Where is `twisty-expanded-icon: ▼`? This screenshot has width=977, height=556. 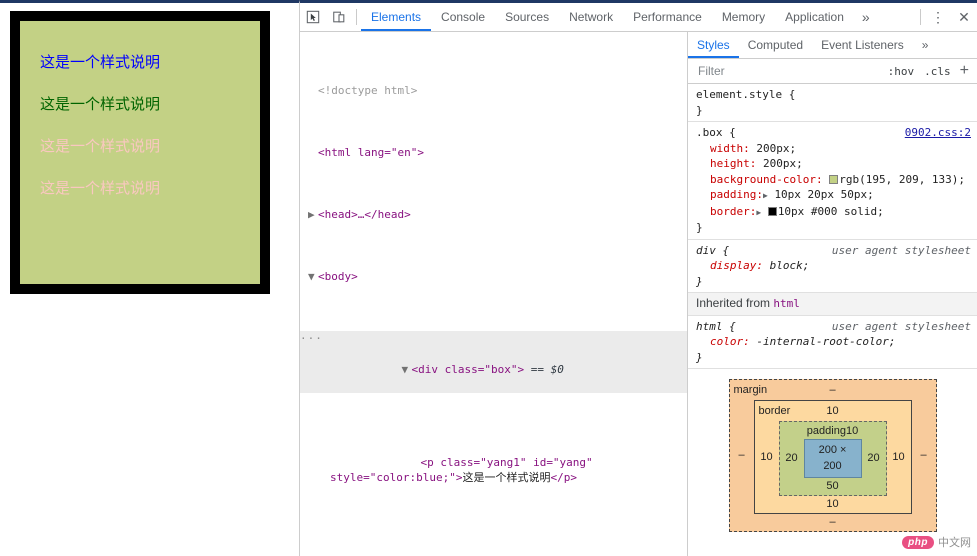 twisty-expanded-icon: ▼ is located at coordinates (313, 277).